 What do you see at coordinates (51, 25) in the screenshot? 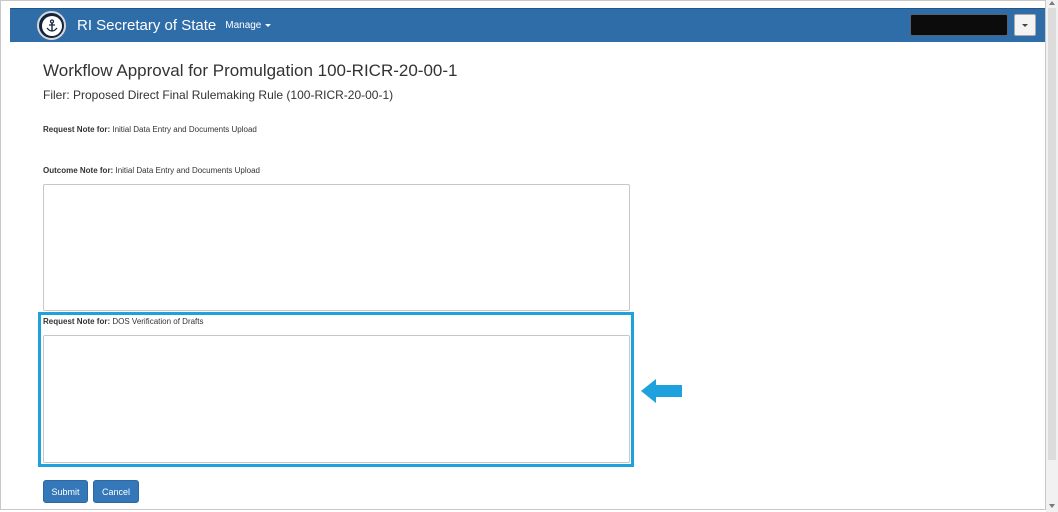
I see `anchor-seal-icon` at bounding box center [51, 25].